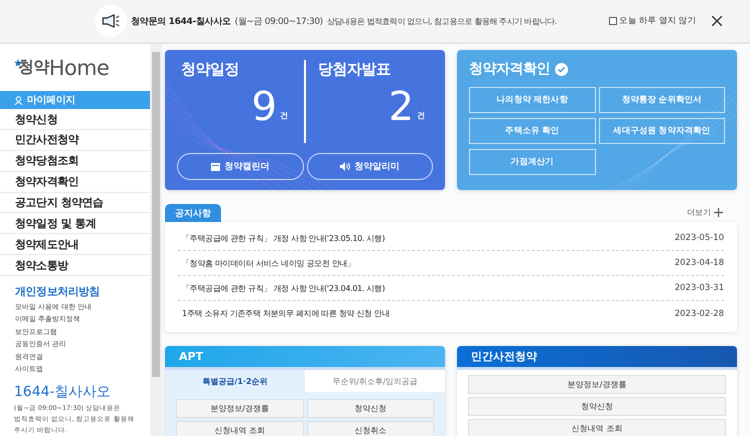 The height and width of the screenshot is (436, 750). What do you see at coordinates (75, 182) in the screenshot?
I see `sidebar-menu-item: 청약자격확인` at bounding box center [75, 182].